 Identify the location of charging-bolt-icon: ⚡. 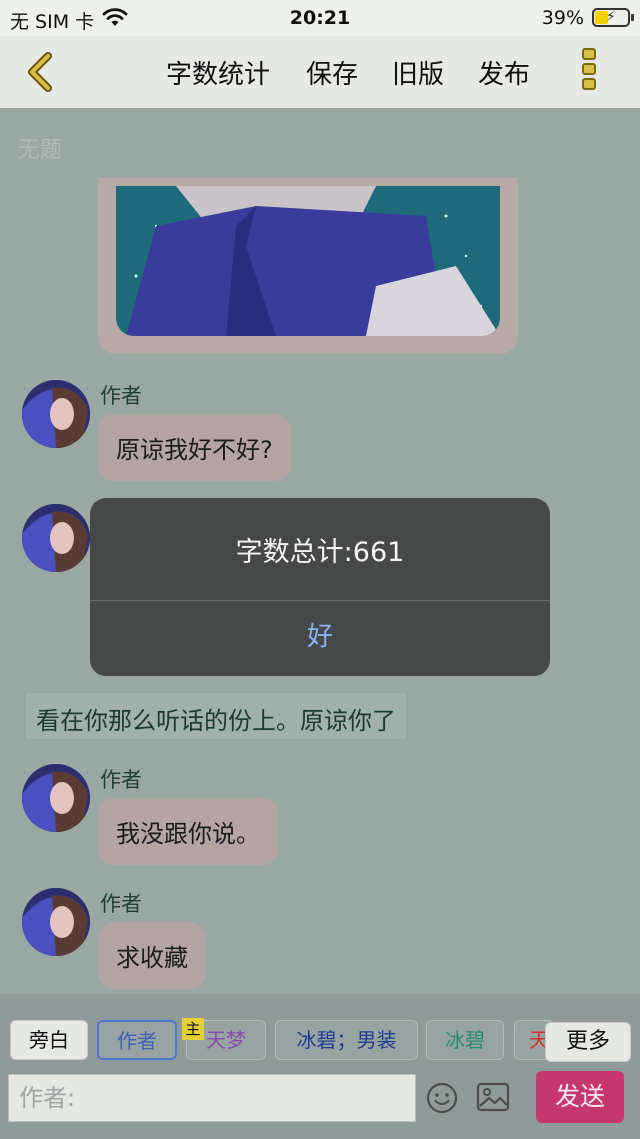
(611, 17).